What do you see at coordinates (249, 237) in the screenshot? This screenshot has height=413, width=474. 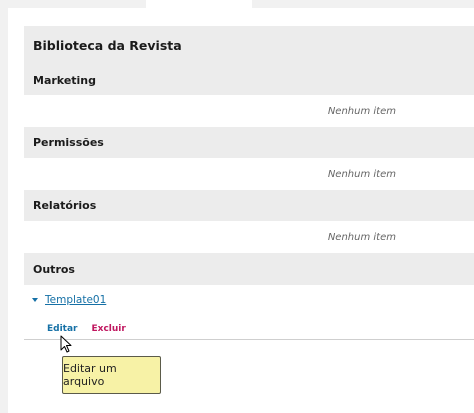 I see `section-relatorios-empty: Nenhum item` at bounding box center [249, 237].